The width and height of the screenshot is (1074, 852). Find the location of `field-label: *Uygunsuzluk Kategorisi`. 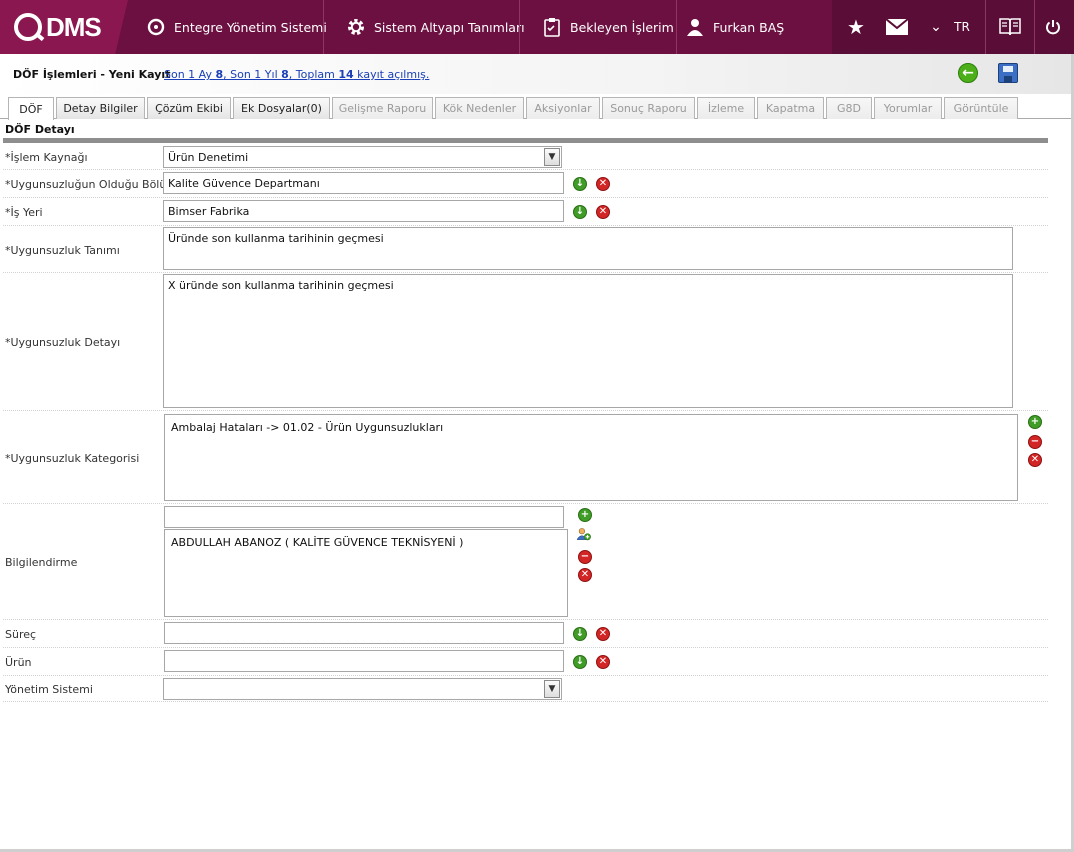

field-label: *Uygunsuzluk Kategorisi is located at coordinates (72, 458).